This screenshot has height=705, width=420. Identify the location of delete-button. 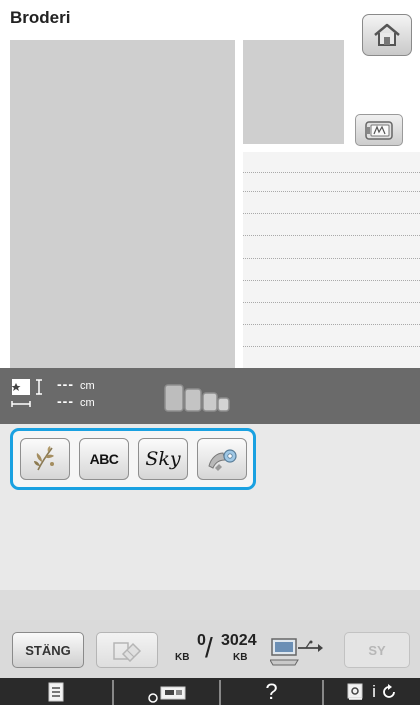
(127, 650).